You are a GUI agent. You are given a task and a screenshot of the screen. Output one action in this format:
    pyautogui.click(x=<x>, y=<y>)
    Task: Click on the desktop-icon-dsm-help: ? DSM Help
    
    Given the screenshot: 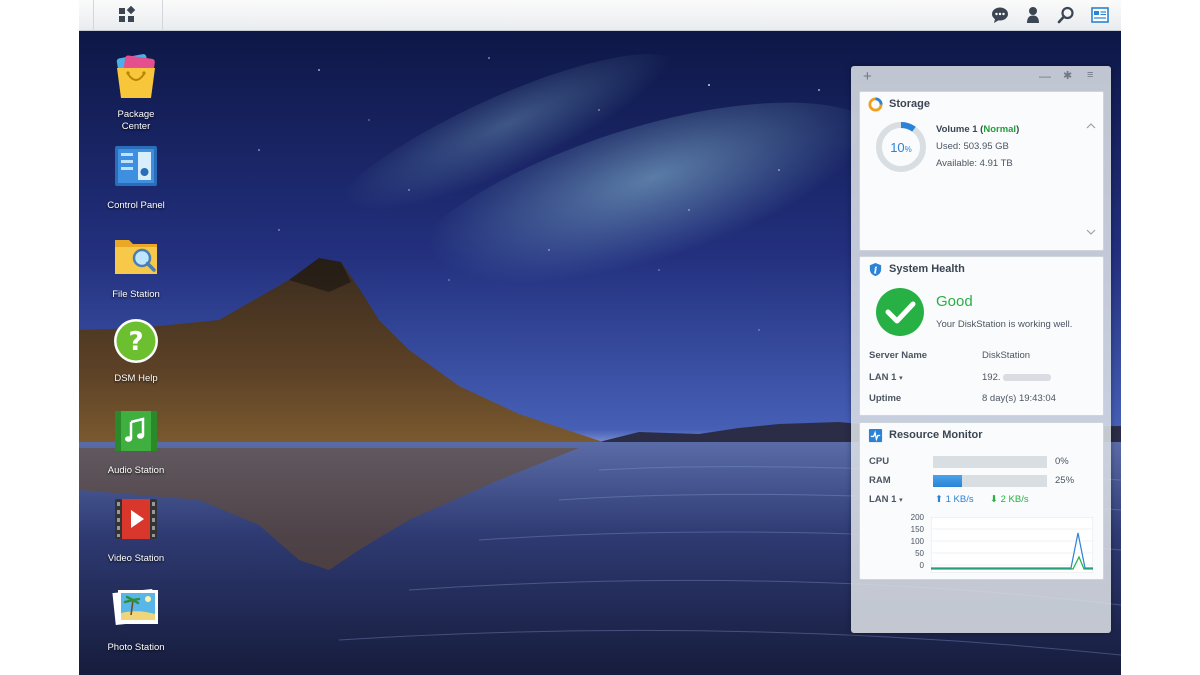 What is the action you would take?
    pyautogui.click(x=136, y=350)
    